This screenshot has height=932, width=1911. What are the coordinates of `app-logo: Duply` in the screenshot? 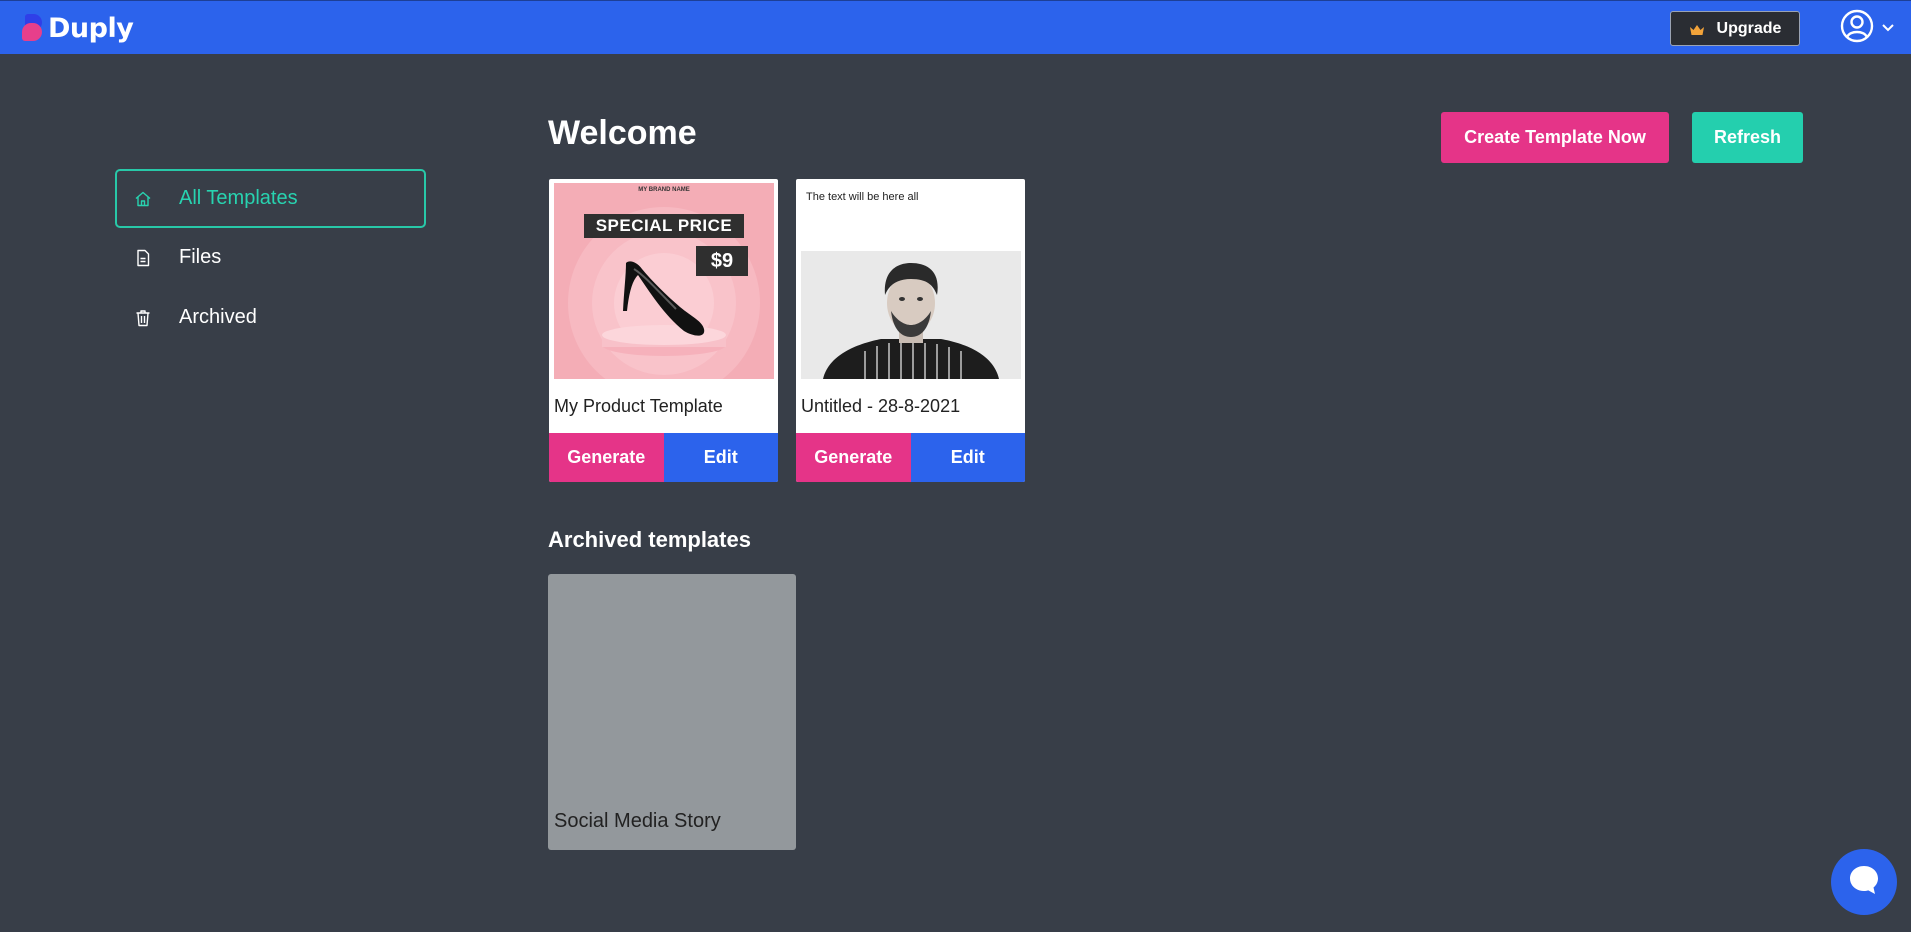 It's located at (78, 28).